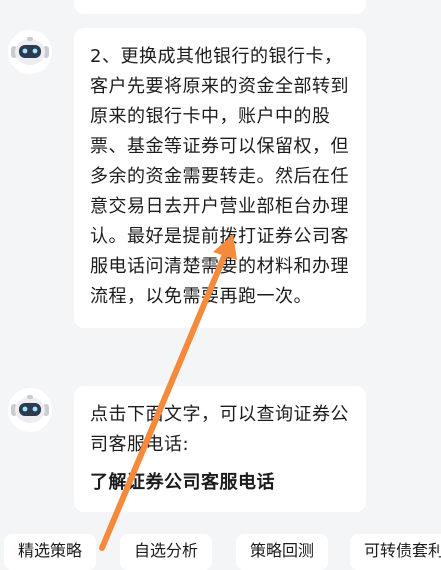 The width and height of the screenshot is (441, 570). Describe the element at coordinates (395, 552) in the screenshot. I see `chip-convertible-bond-arbitrage: 可转债套利` at that location.